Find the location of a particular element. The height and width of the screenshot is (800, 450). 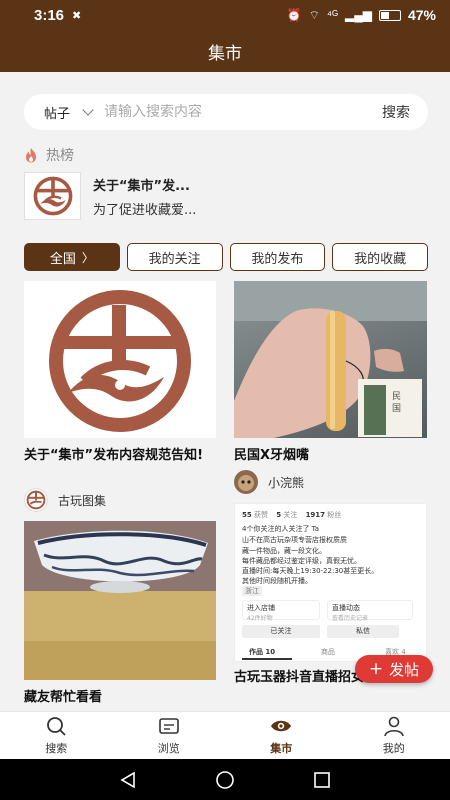

system-nav-bar is located at coordinates (225, 779).